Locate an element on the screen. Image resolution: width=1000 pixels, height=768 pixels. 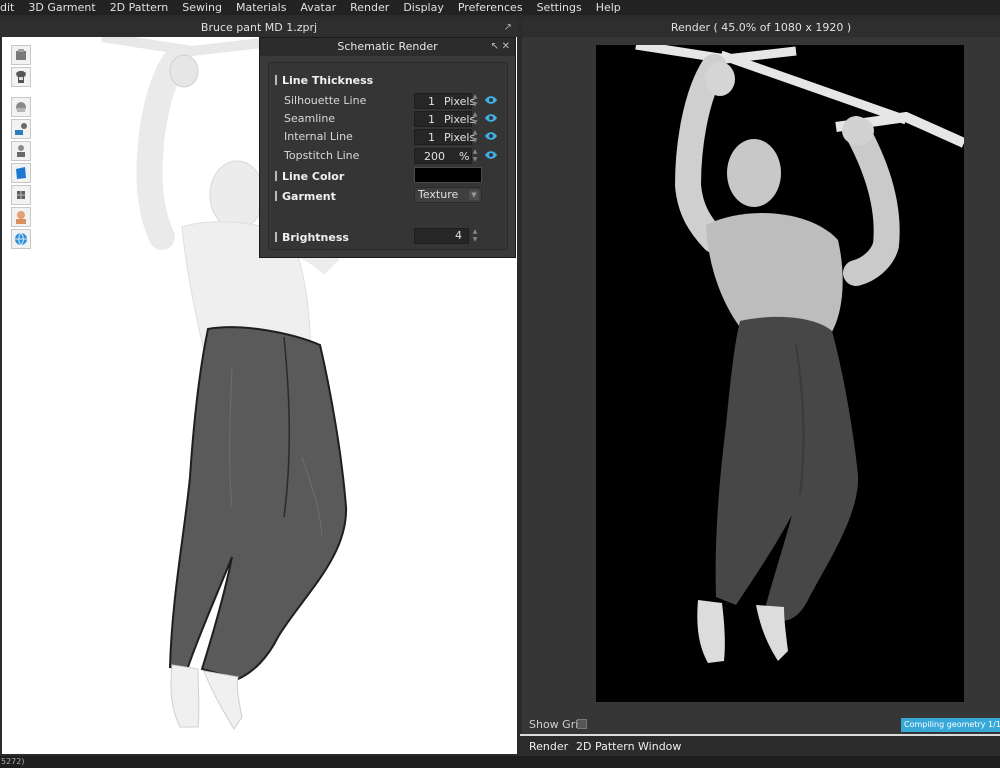
internal-line-row: Internal Line 1 Pixels ▲ ▼ is located at coordinates (394, 137).